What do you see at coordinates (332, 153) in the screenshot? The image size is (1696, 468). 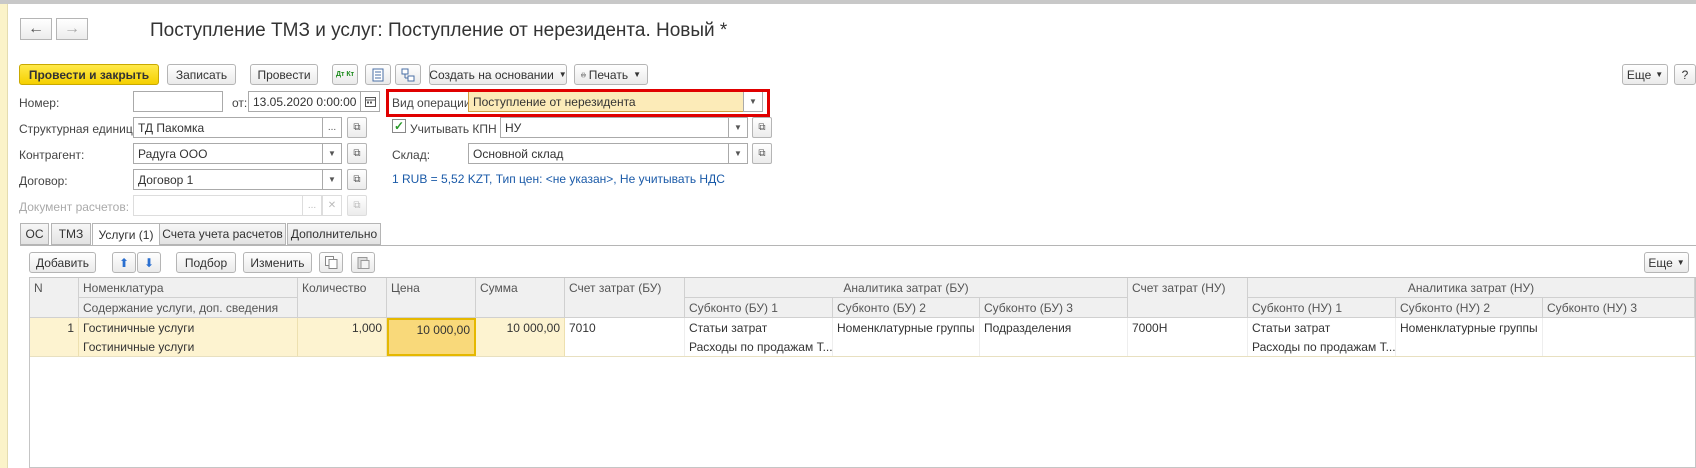 I see `counterparty-dropdown: ▼` at bounding box center [332, 153].